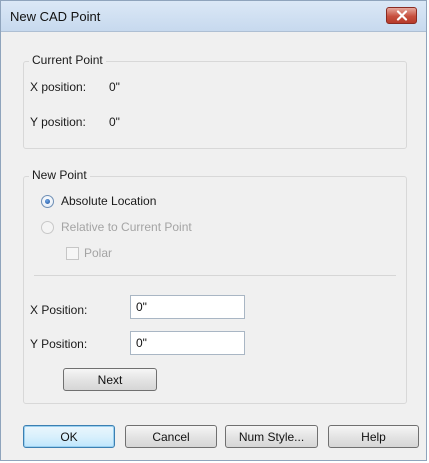  What do you see at coordinates (59, 310) in the screenshot?
I see `new-x-label: X Position:` at bounding box center [59, 310].